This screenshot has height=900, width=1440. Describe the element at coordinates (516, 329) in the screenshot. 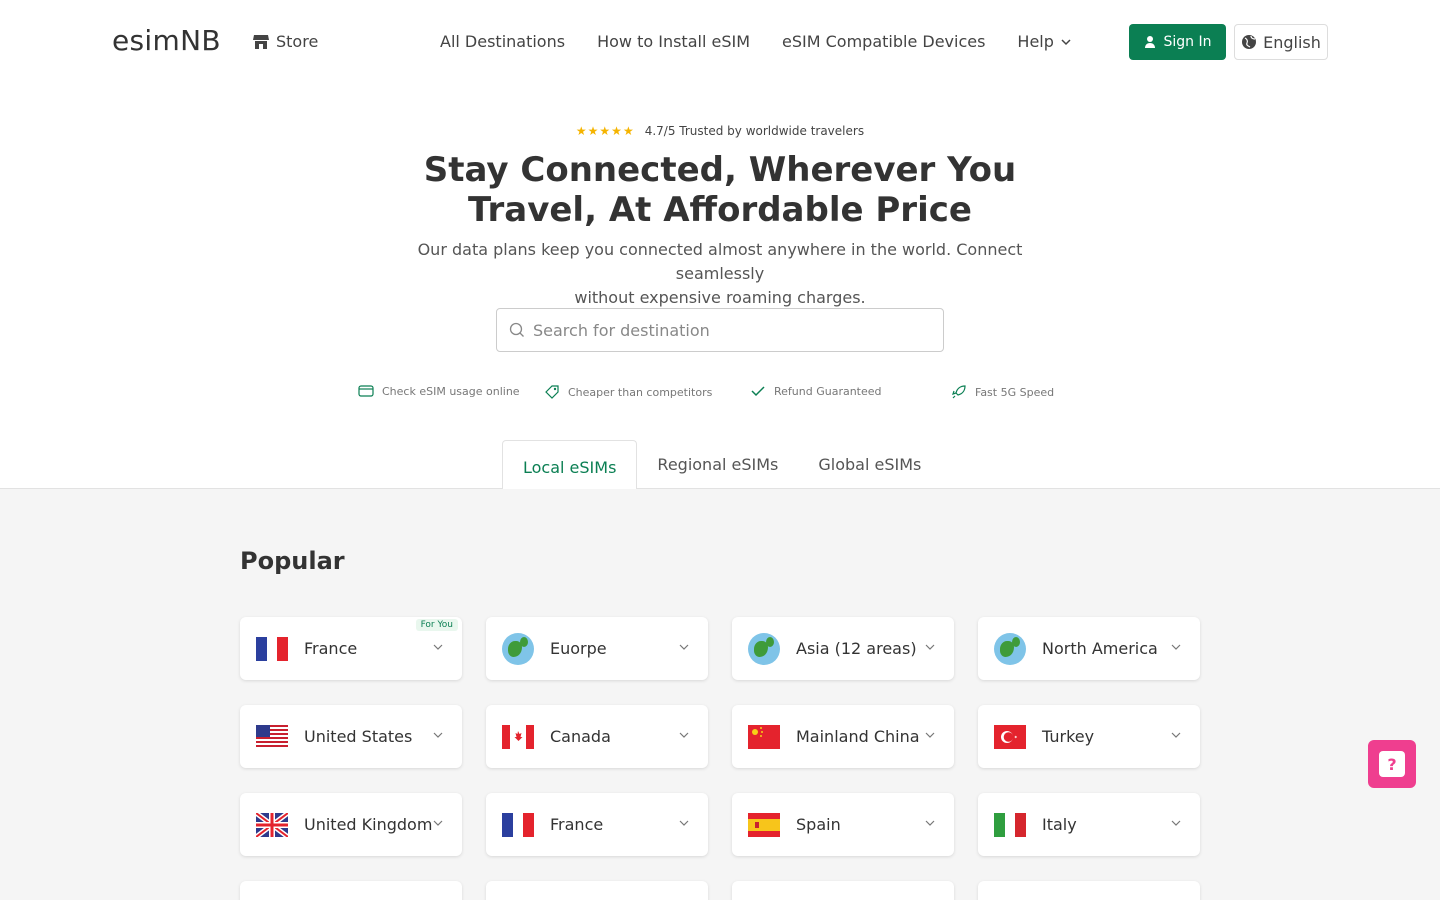

I see `search-icon` at that location.